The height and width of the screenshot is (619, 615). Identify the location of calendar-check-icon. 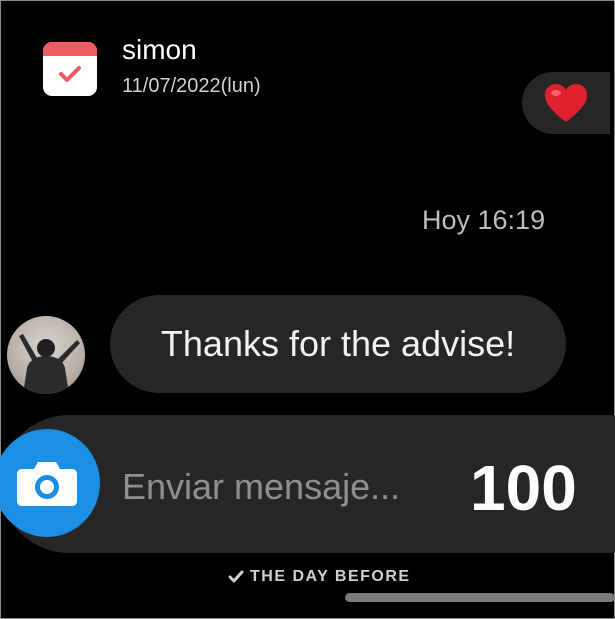
(70, 69).